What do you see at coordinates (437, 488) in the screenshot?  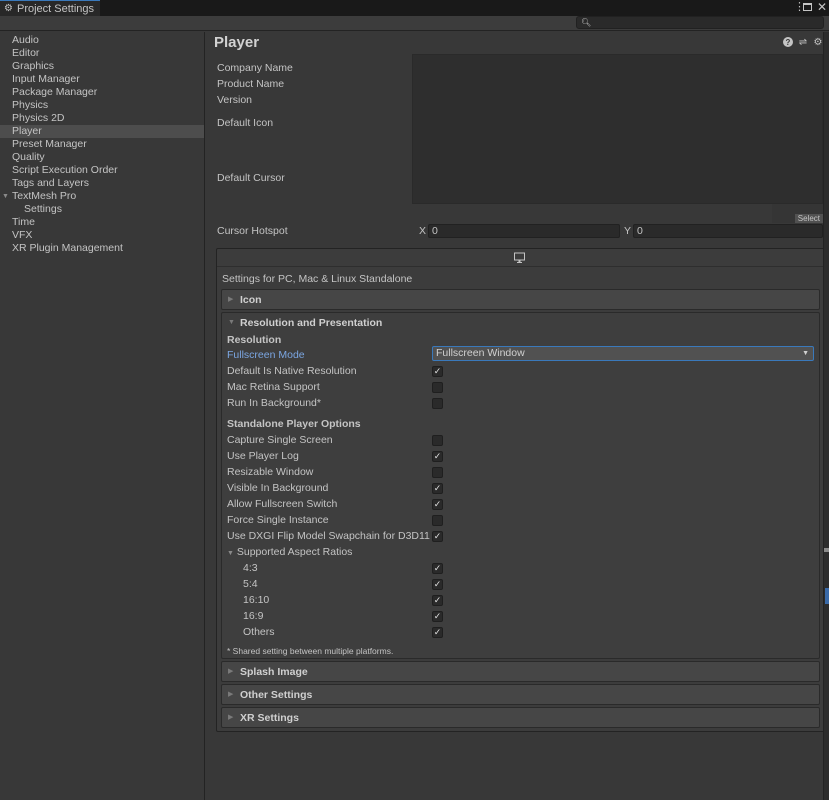 I see `visible-in-background-checkbox: ✓` at bounding box center [437, 488].